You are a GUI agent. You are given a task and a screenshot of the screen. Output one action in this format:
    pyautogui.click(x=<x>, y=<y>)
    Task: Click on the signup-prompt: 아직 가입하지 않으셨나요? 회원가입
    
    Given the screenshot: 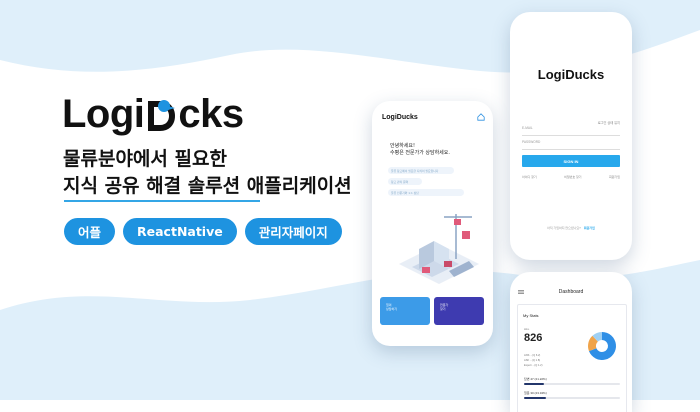 What is the action you would take?
    pyautogui.click(x=571, y=228)
    